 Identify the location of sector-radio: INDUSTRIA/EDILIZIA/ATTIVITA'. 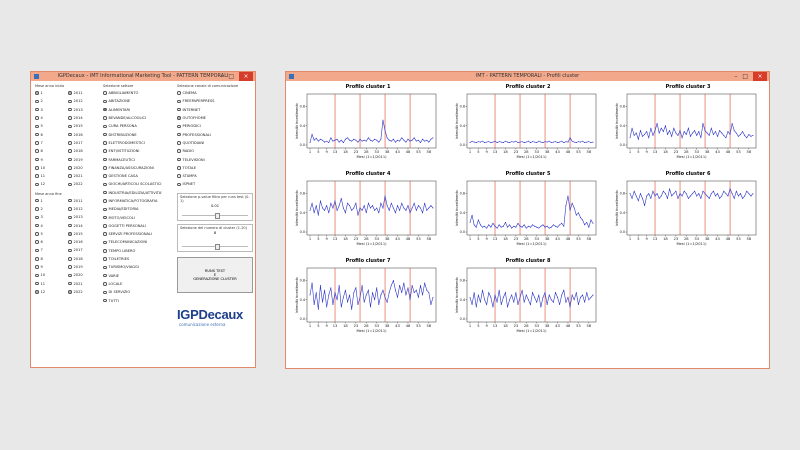
(139, 193).